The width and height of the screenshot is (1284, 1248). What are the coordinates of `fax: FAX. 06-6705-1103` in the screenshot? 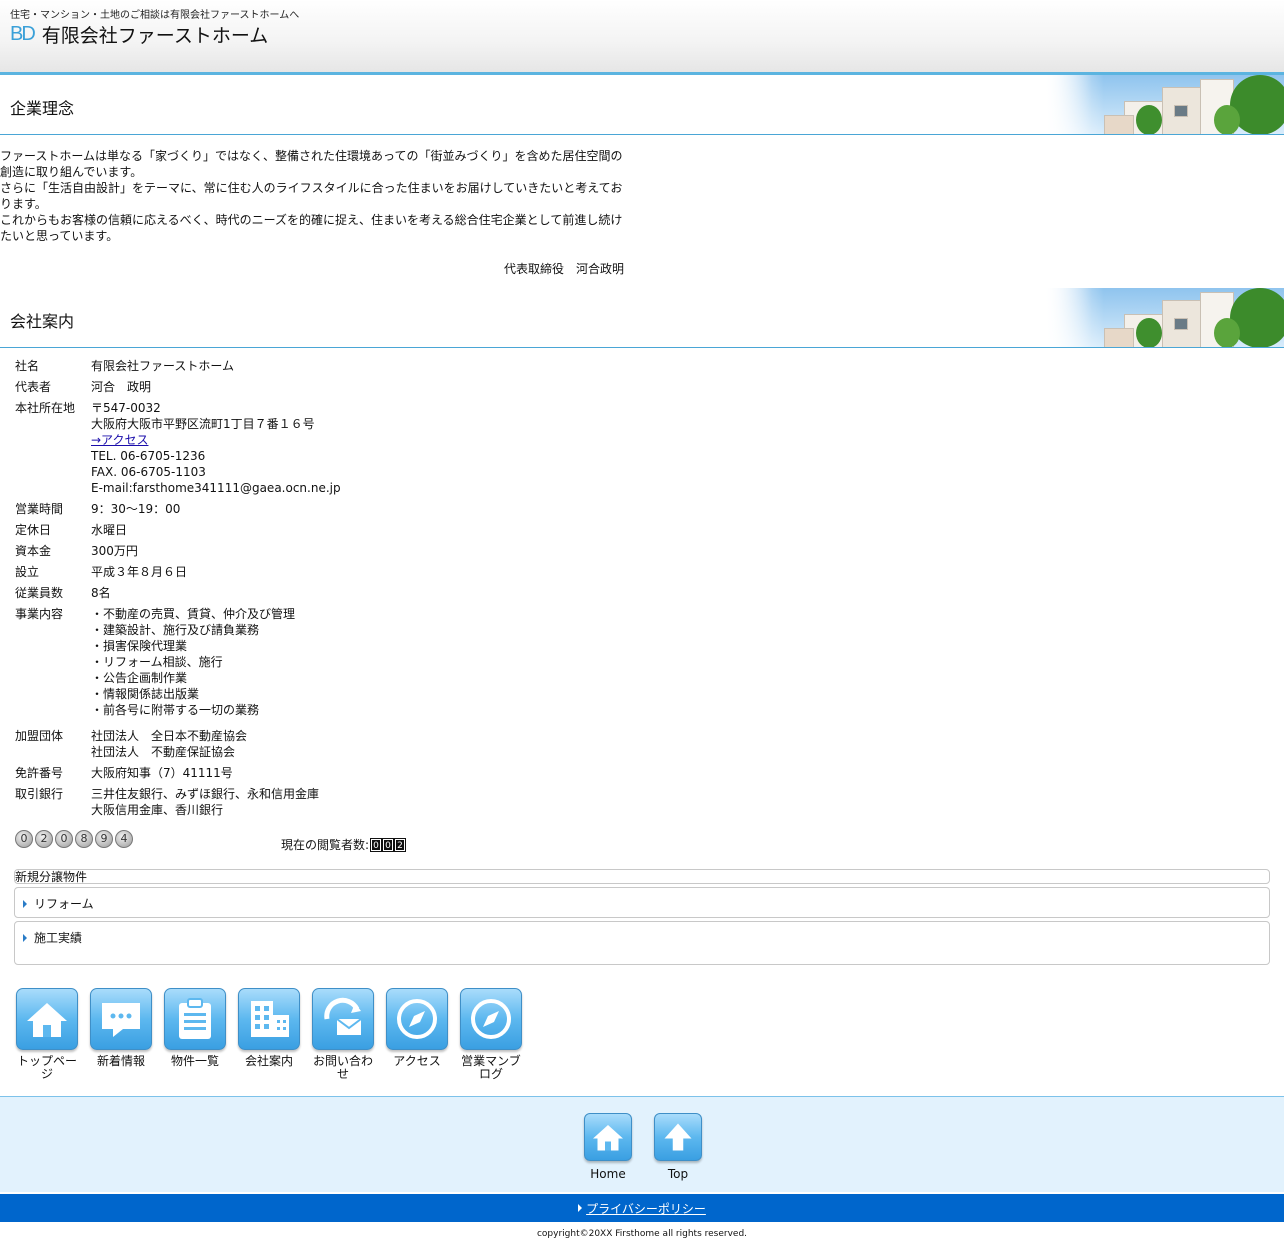 It's located at (148, 472).